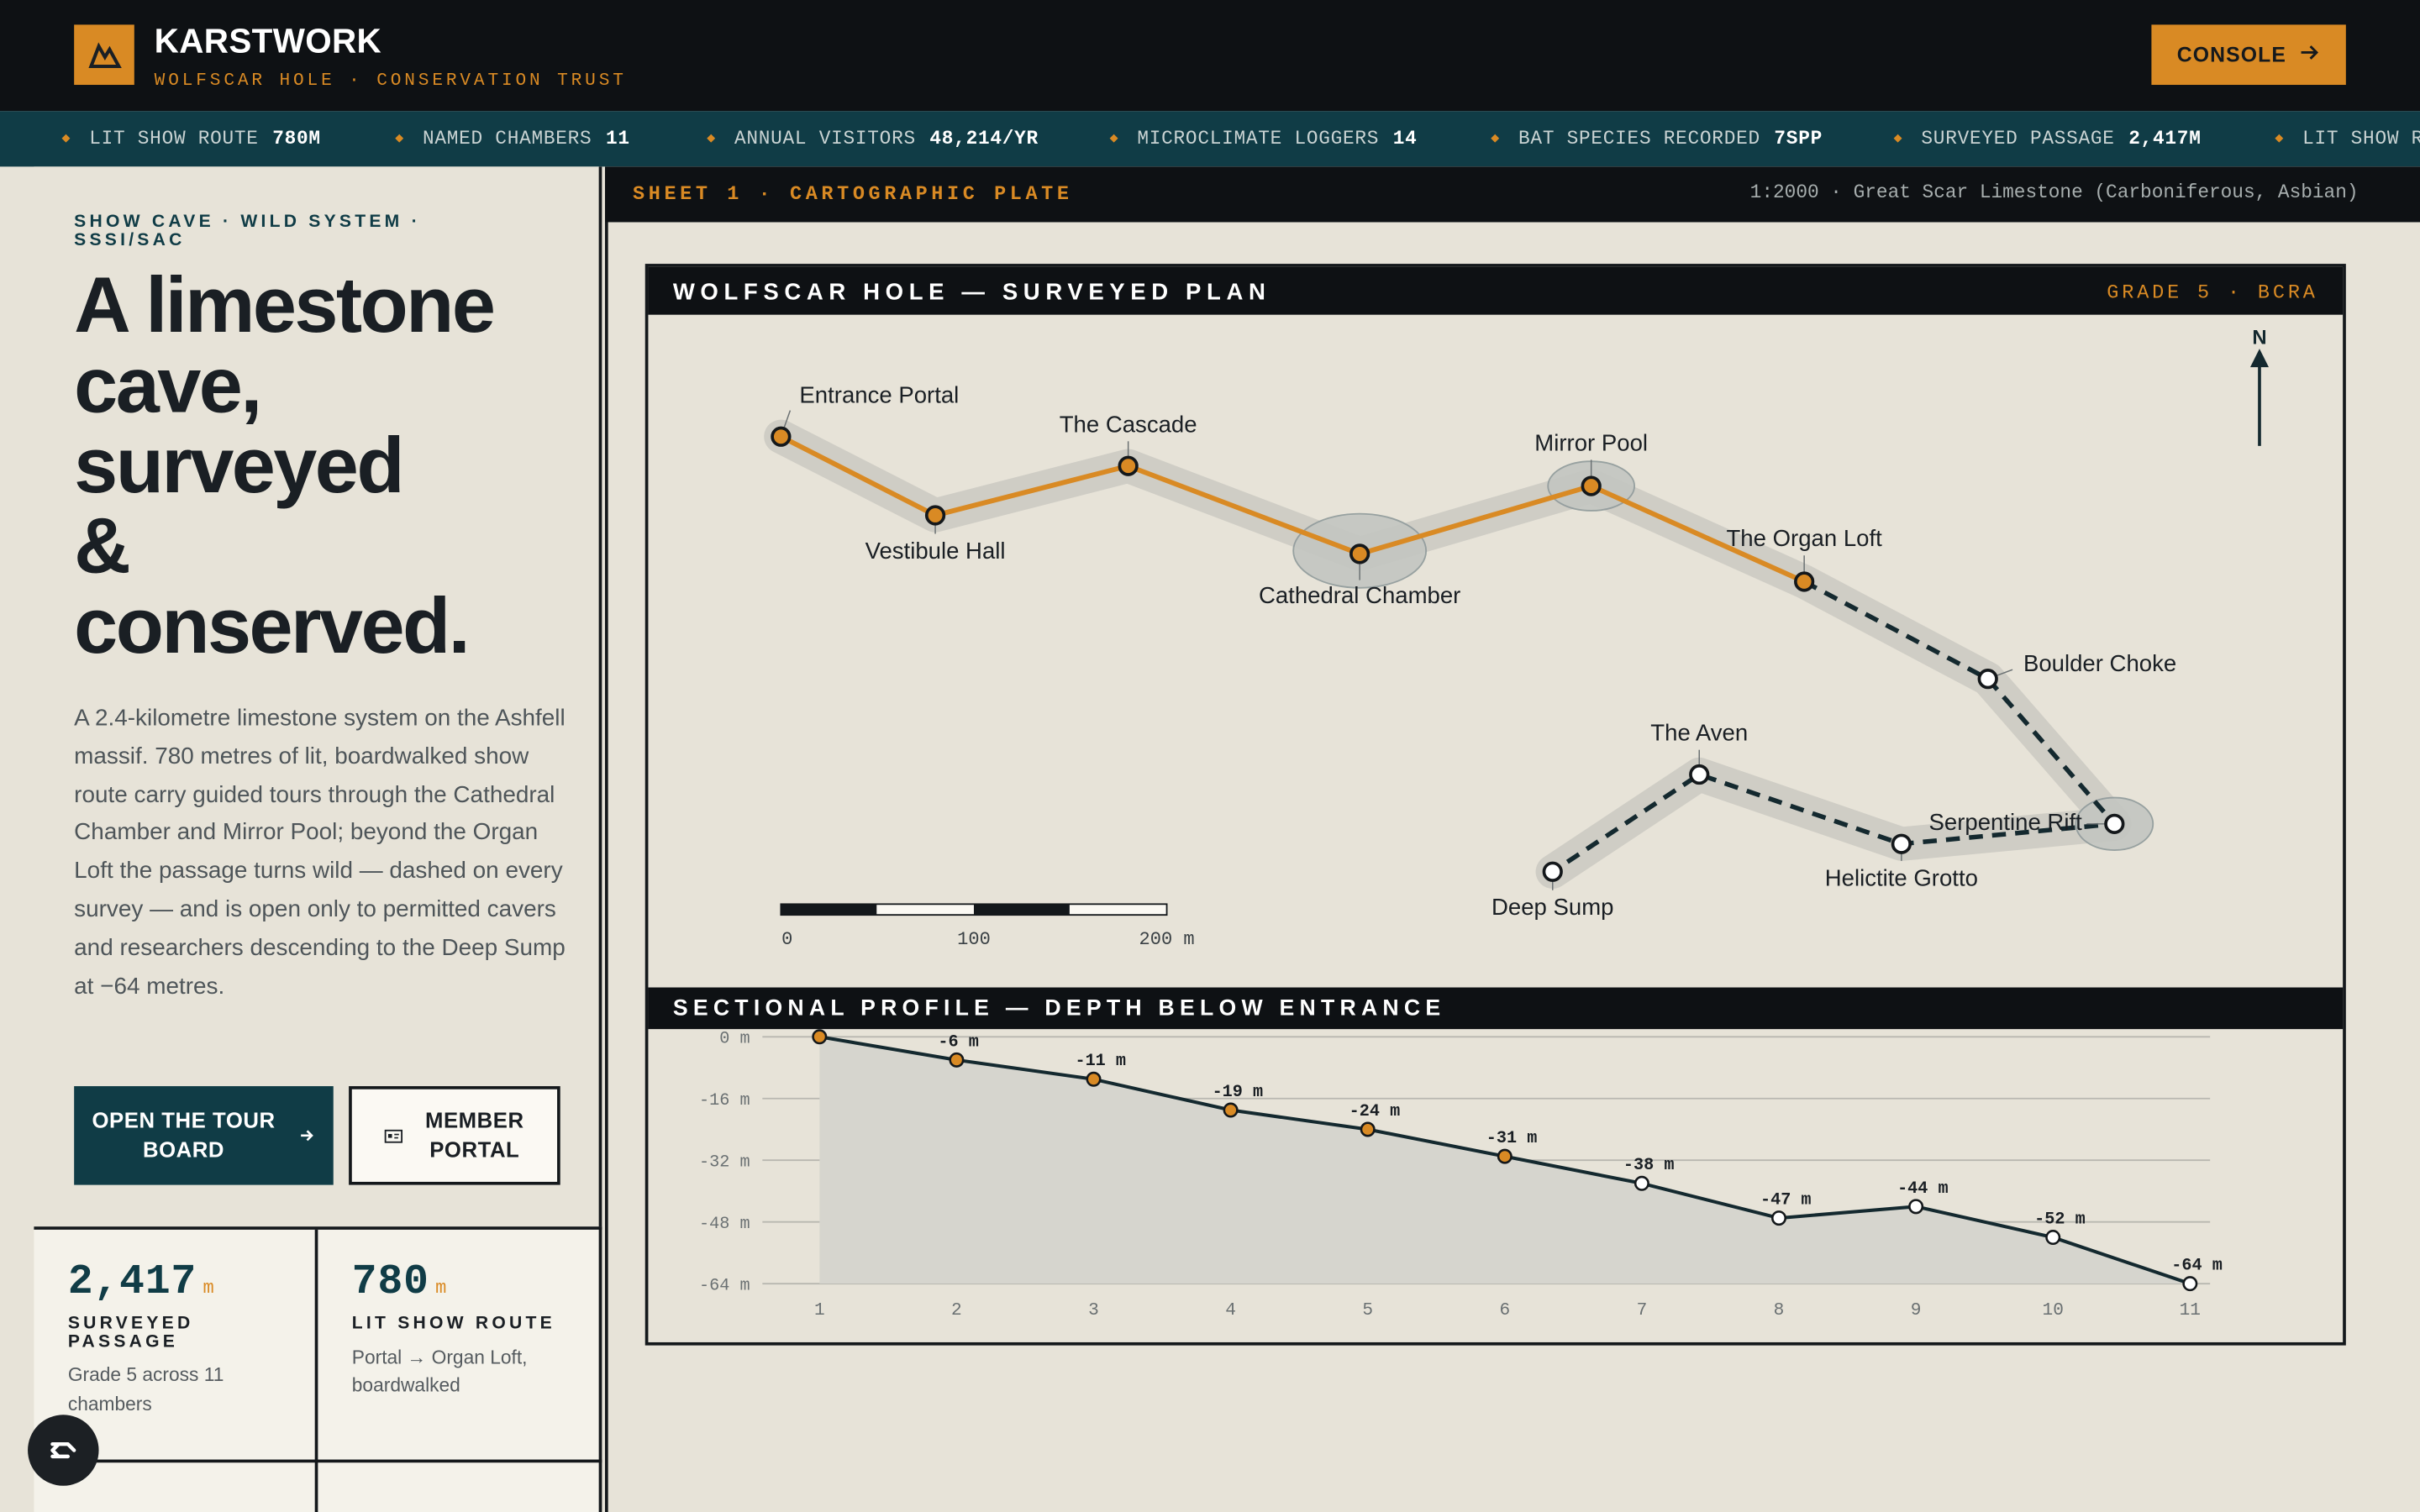 This screenshot has height=1512, width=2420. Describe the element at coordinates (1093, 1310) in the screenshot. I see `x-tick-label: 3` at that location.